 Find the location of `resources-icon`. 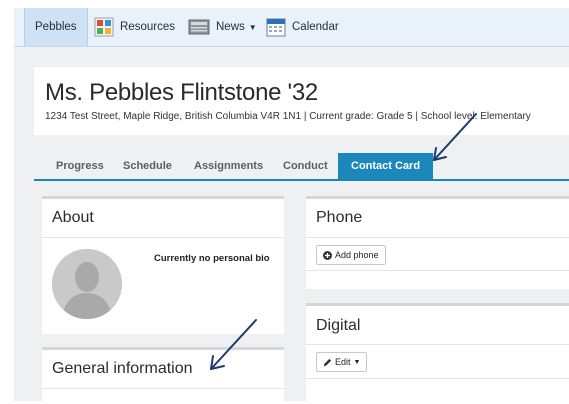

resources-icon is located at coordinates (104, 27).